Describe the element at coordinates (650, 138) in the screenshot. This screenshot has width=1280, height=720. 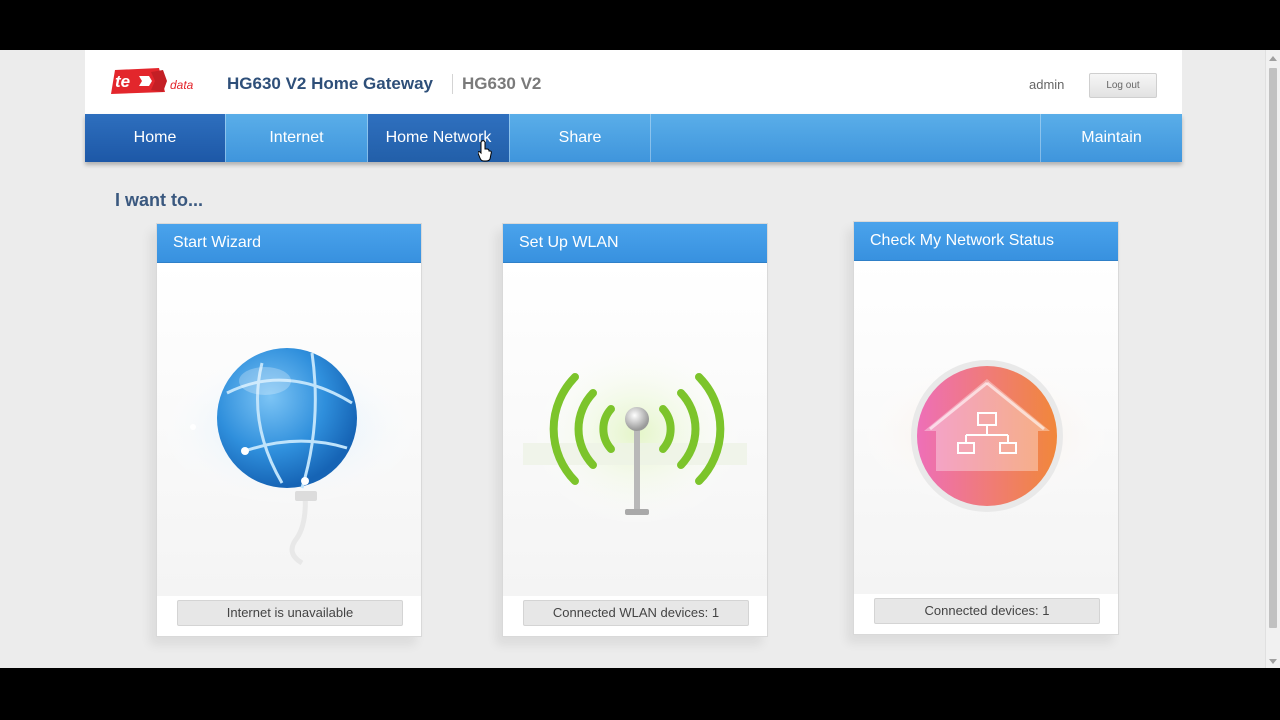
I see `nav-divider` at that location.